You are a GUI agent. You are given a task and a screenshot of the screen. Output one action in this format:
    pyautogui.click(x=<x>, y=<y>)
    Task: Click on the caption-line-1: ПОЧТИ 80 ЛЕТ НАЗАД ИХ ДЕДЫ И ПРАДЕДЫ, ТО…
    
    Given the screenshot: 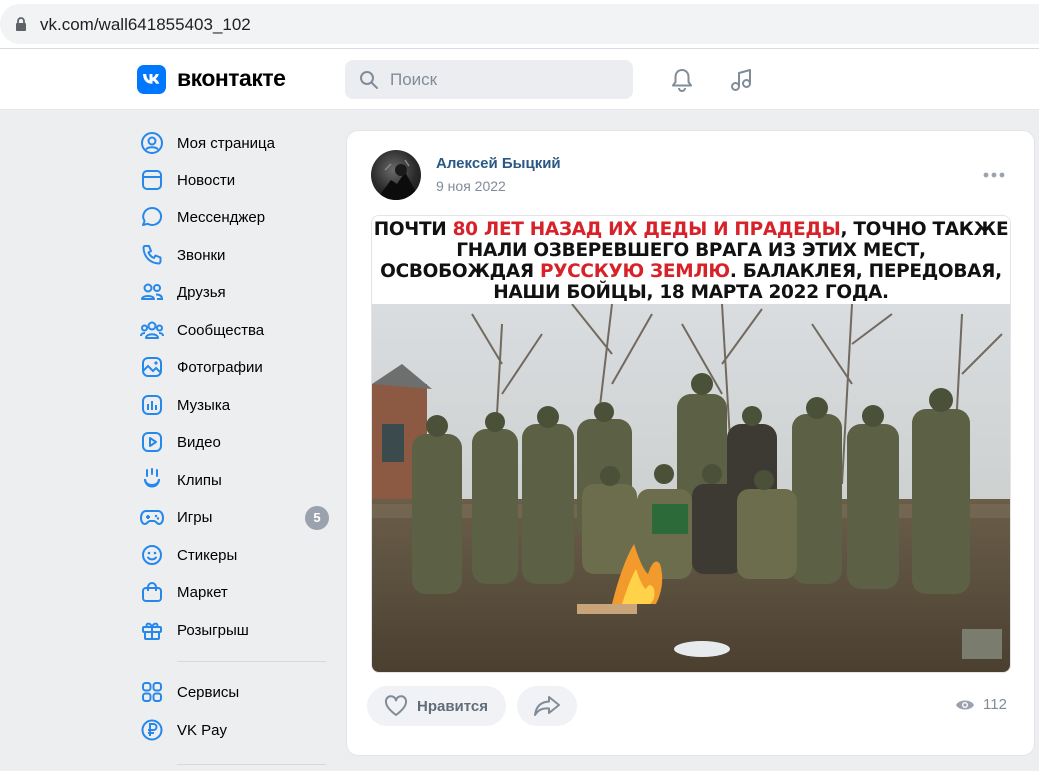 What is the action you would take?
    pyautogui.click(x=691, y=229)
    